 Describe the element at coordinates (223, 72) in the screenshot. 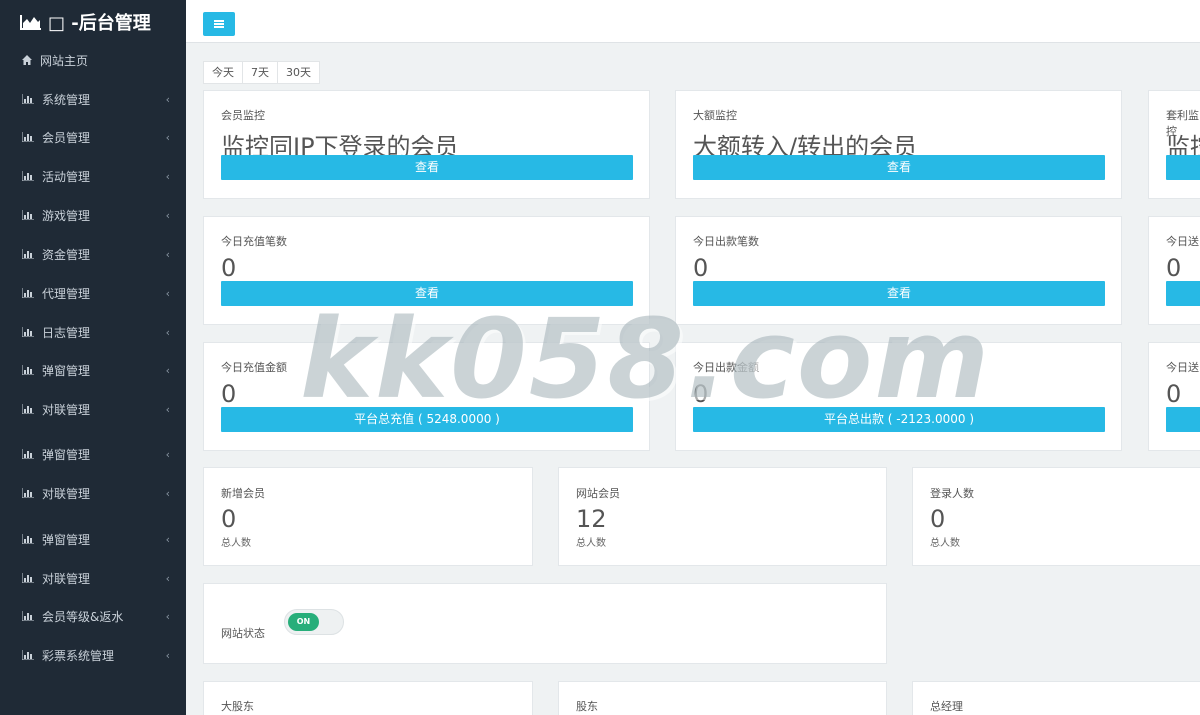

I see `tab-today: 今天` at that location.